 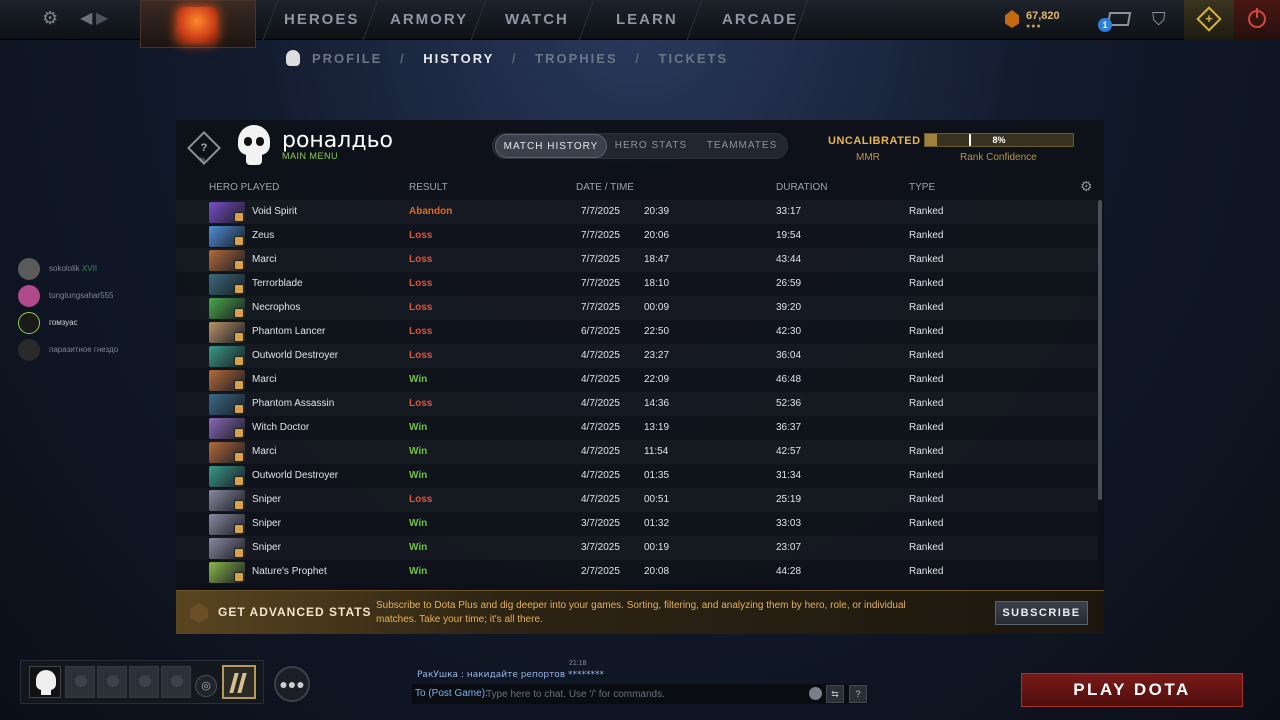 I want to click on match-row: Witch Doctor Win 4/7/2025 13:19 36:37 Ranked, so click(x=637, y=428).